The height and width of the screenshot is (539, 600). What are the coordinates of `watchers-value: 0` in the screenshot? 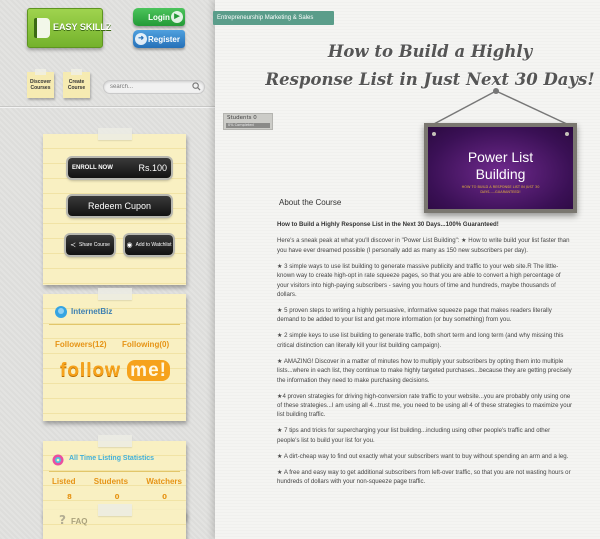 It's located at (164, 497).